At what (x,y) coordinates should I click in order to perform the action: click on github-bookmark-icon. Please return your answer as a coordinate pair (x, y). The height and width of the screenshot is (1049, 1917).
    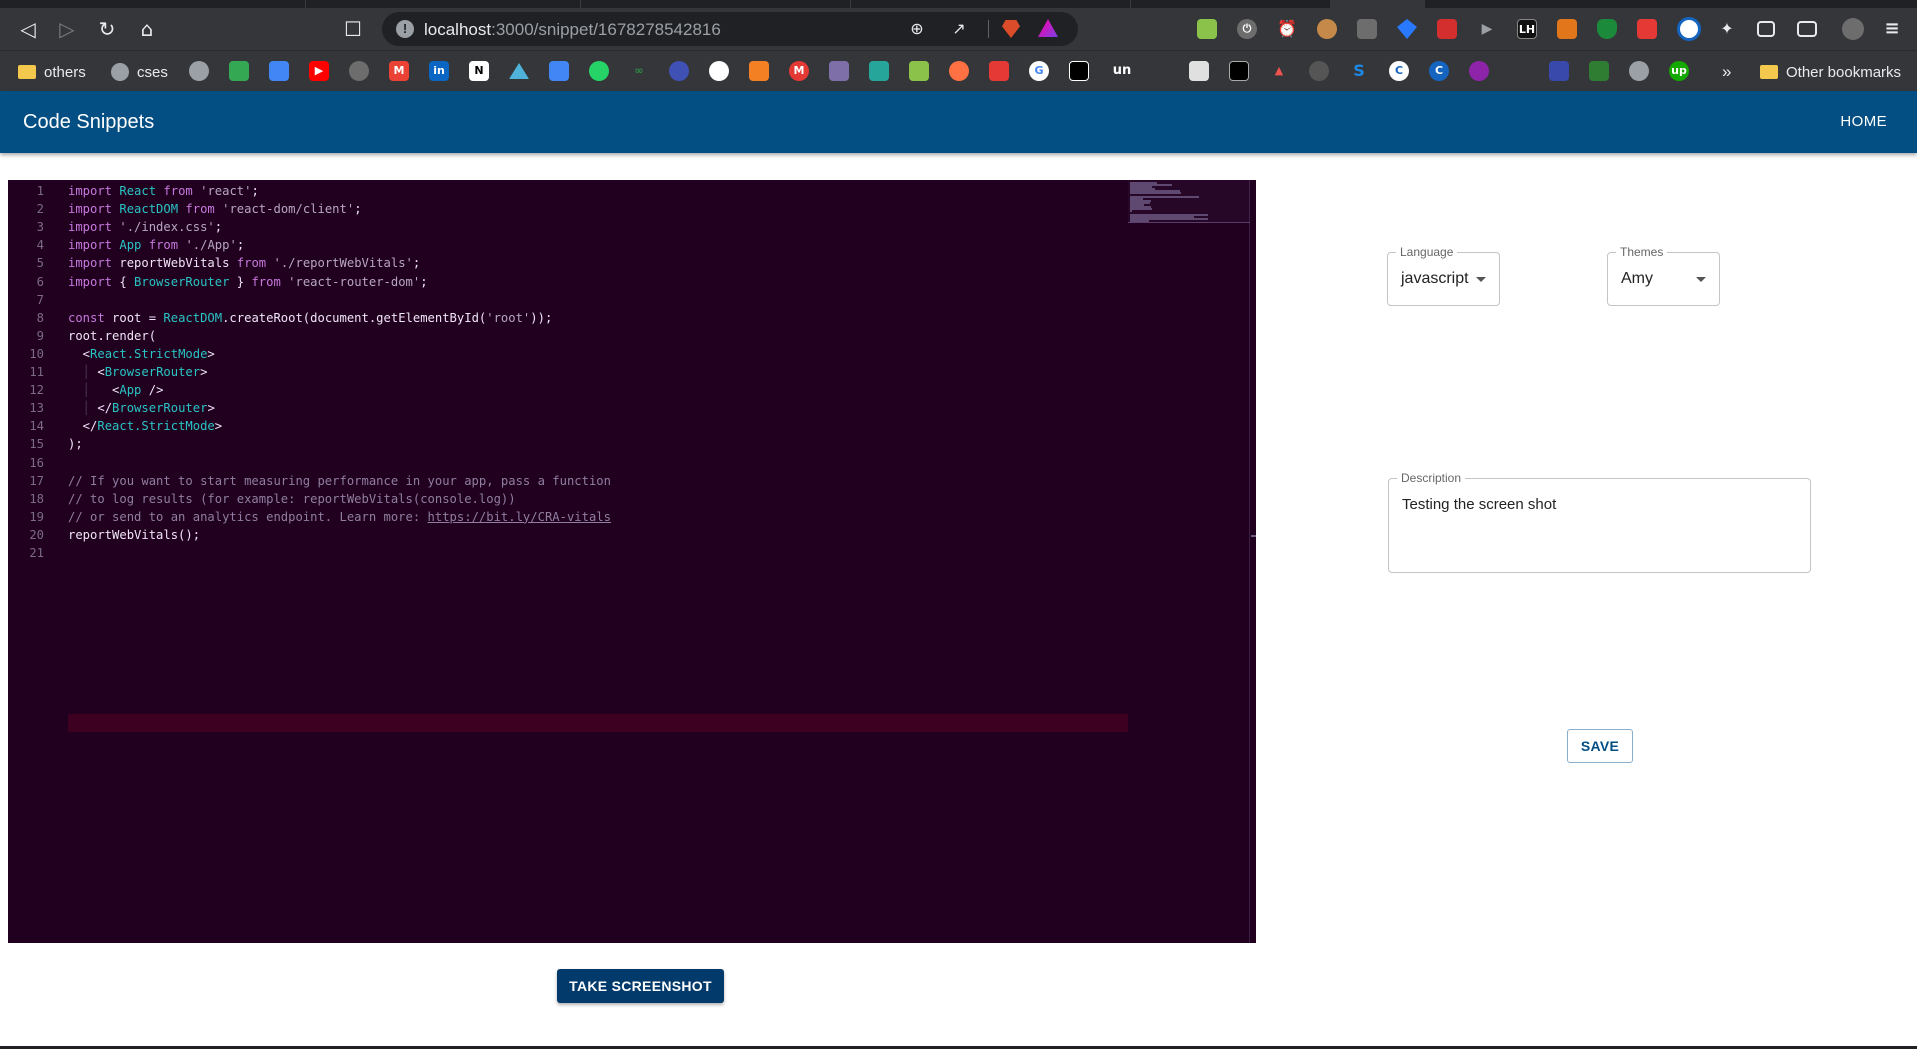
    Looking at the image, I should click on (719, 71).